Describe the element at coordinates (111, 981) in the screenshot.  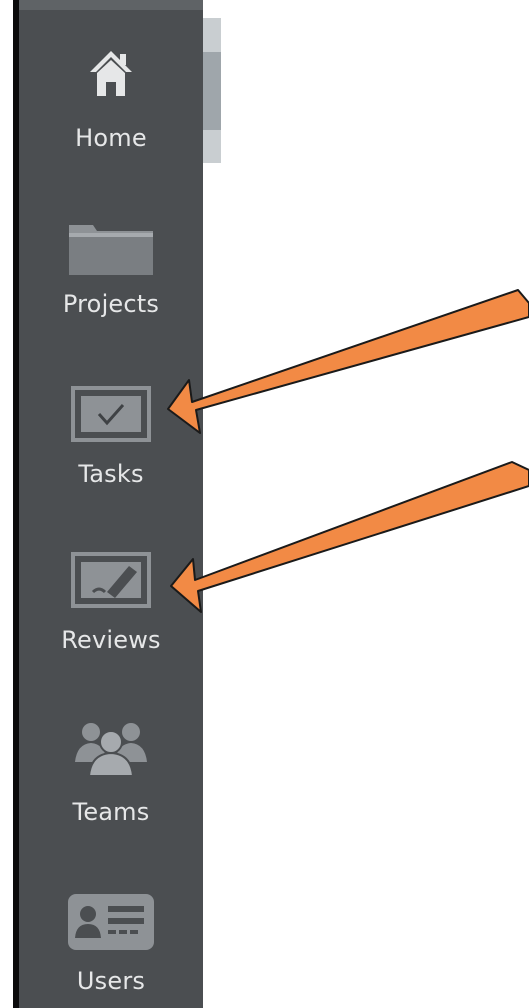
I see `sidebar-item-label: Users` at that location.